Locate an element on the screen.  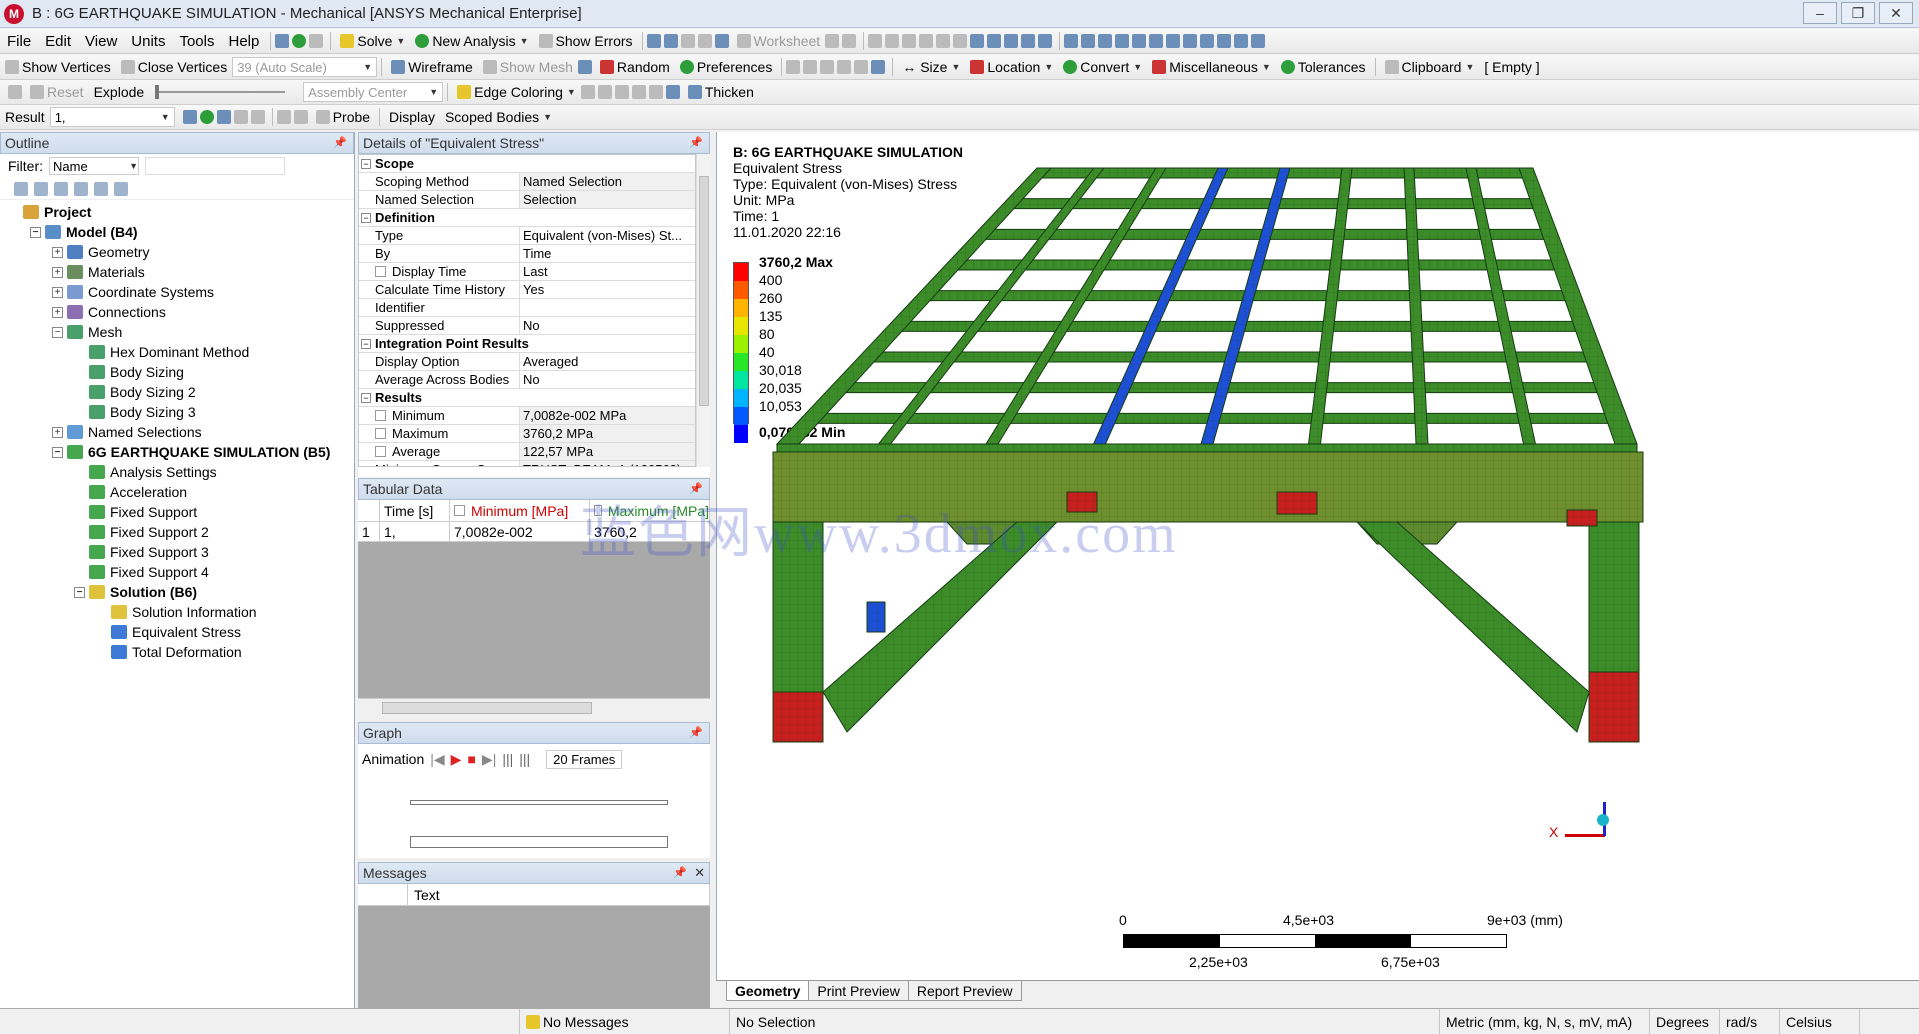
edges-icon is located at coordinates (223, 117).